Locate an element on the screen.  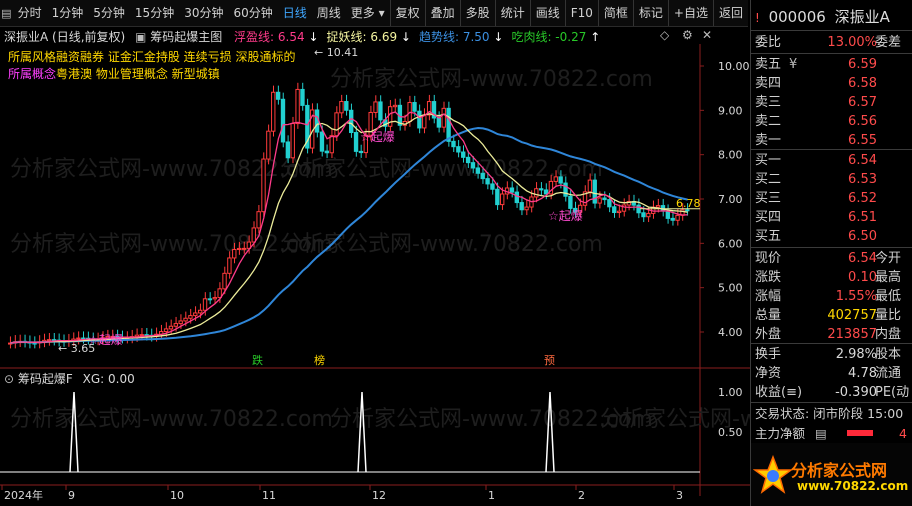
stat-row-0-value: 6.54 is located at coordinates (862, 258).